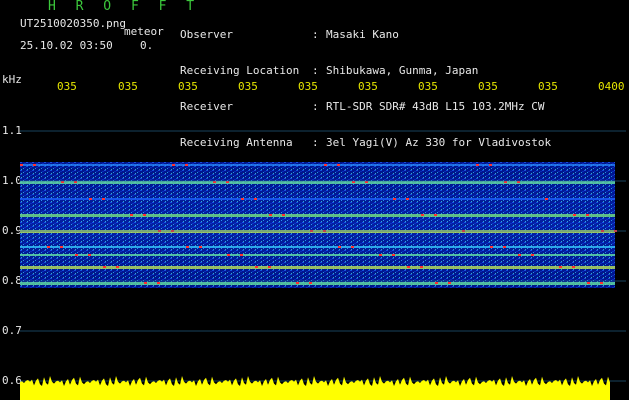  Describe the element at coordinates (147, 45) in the screenshot. I see `meteor-count: 0.` at that location.